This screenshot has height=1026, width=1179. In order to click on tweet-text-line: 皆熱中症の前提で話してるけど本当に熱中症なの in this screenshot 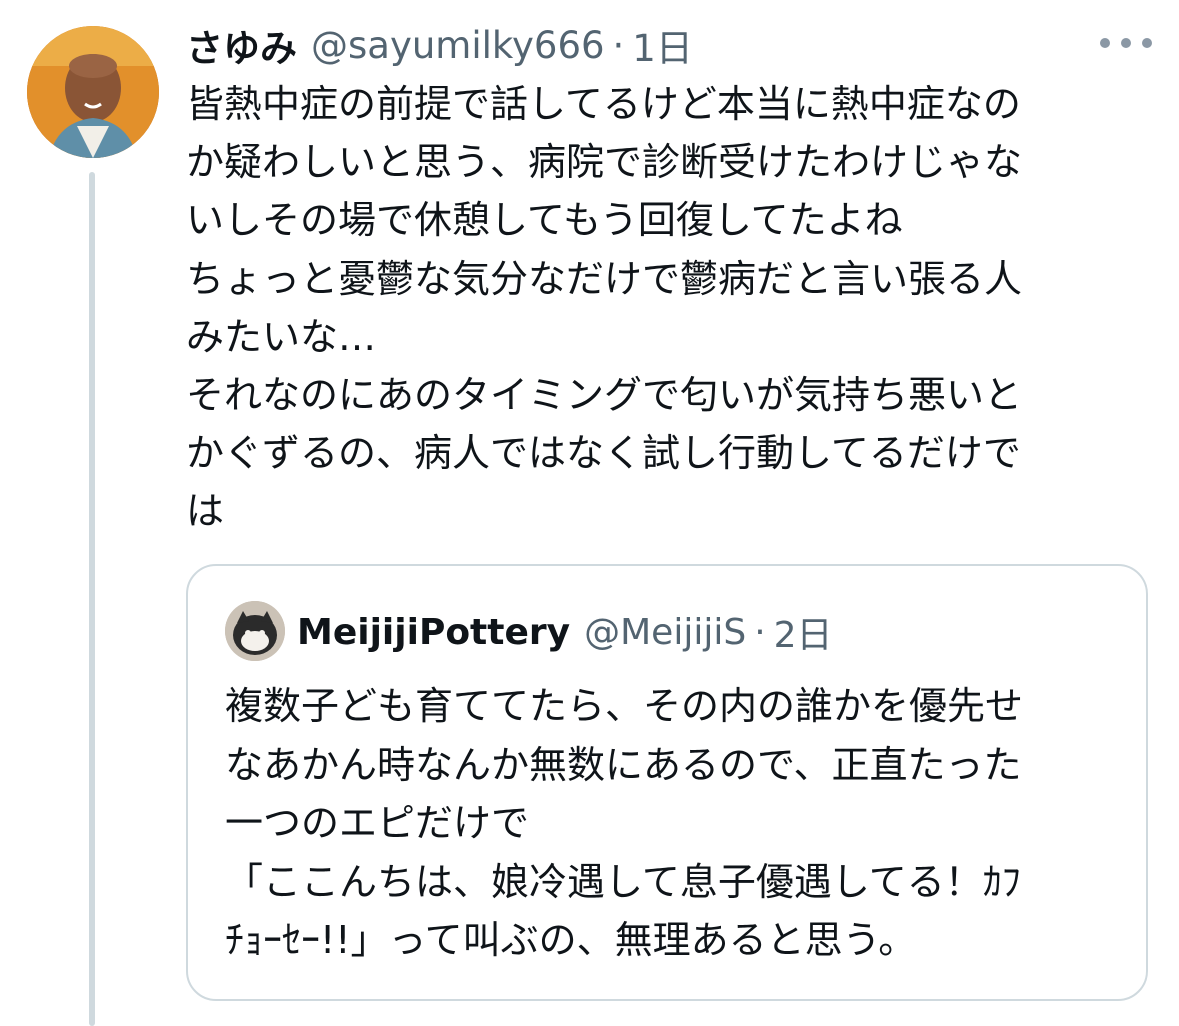, I will do `click(603, 104)`.